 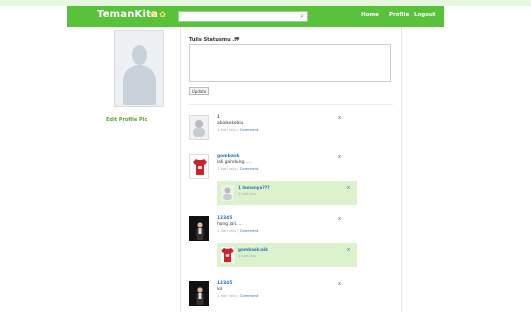 I want to click on search-icon: ⌕, so click(x=302, y=16).